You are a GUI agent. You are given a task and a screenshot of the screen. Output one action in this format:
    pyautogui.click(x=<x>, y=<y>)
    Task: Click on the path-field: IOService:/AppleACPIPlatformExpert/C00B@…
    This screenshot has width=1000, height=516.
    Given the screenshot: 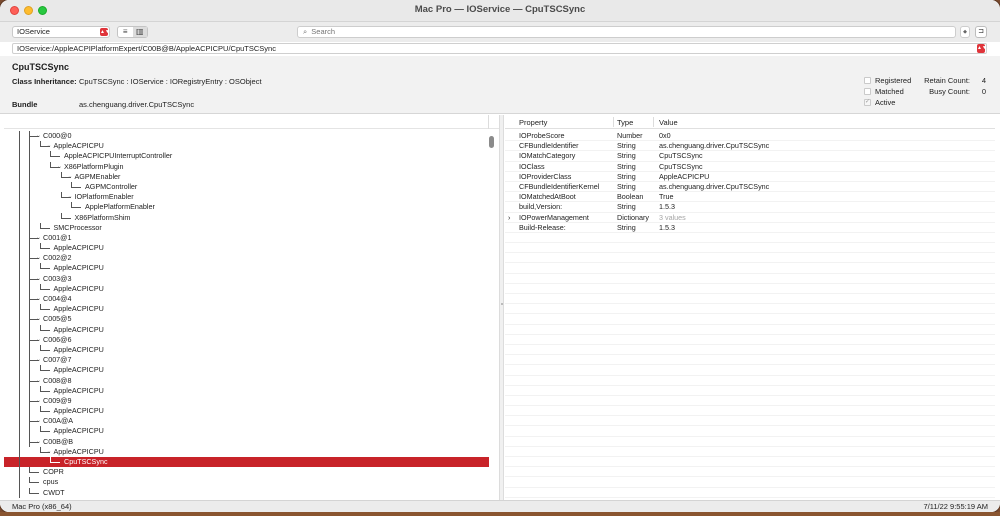 What is the action you would take?
    pyautogui.click(x=499, y=48)
    